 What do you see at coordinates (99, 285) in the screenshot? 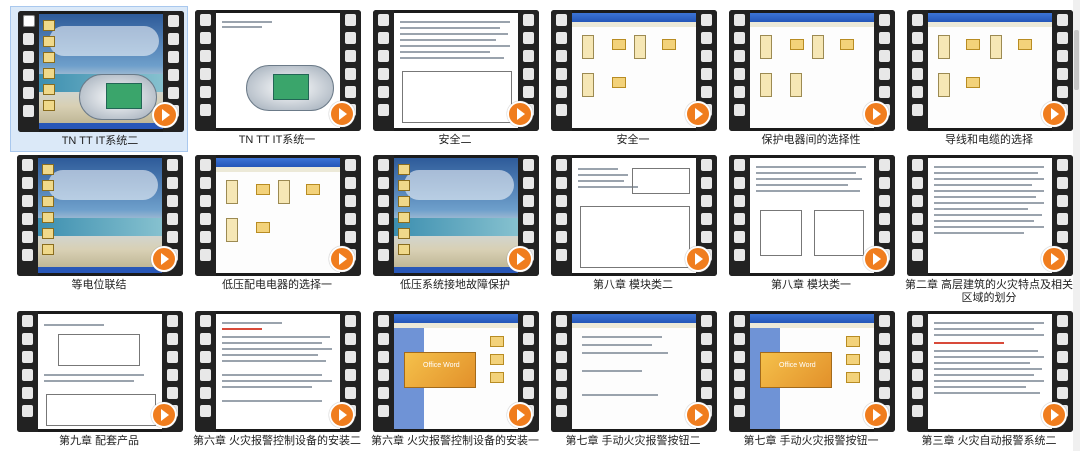
I see `file-name: 等电位联结` at bounding box center [99, 285].